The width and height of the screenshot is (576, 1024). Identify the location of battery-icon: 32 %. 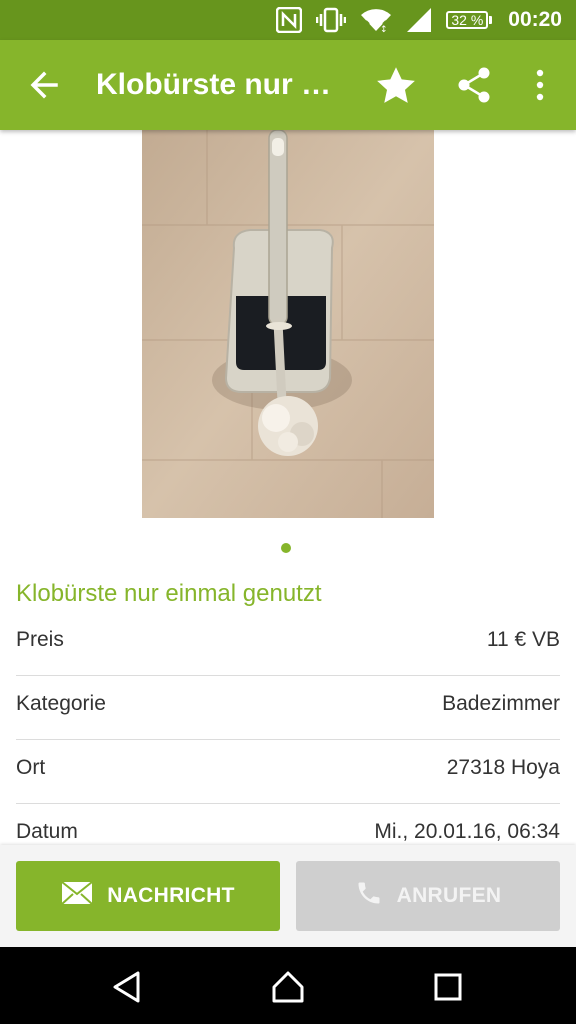
(469, 20).